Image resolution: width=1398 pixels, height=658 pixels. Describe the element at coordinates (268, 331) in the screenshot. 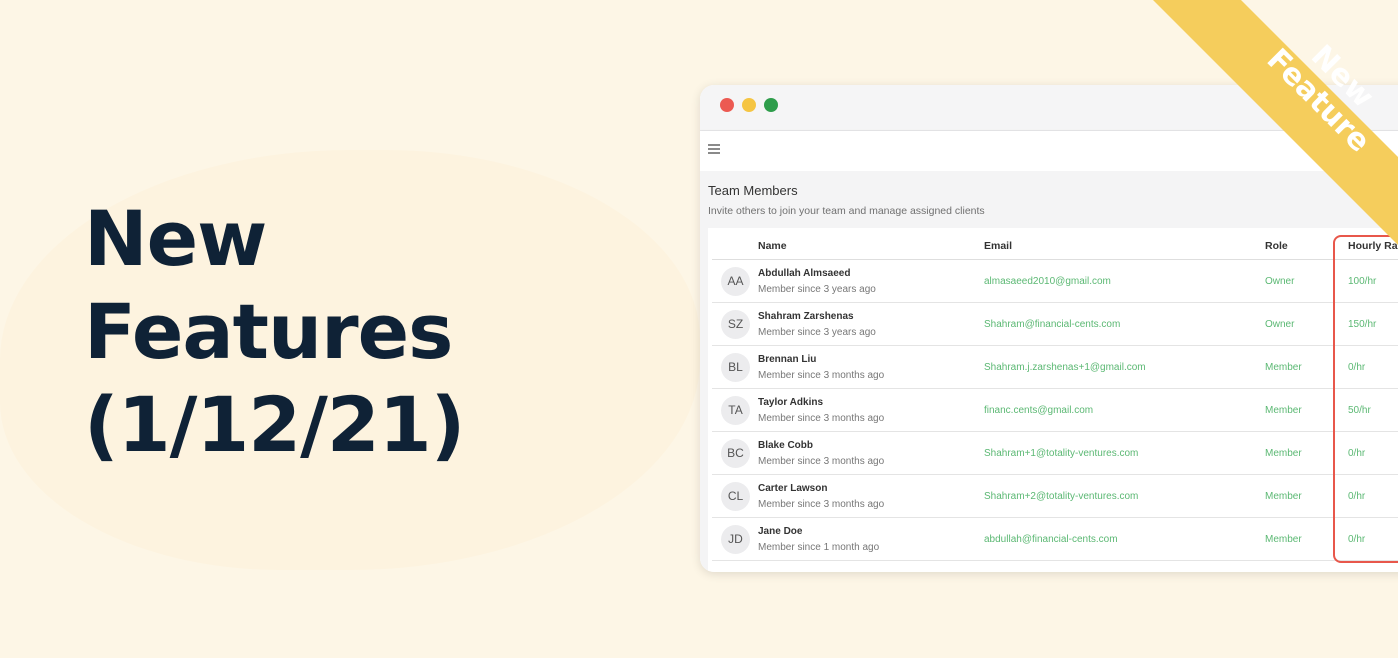

I see `headline-line-2: Features` at that location.